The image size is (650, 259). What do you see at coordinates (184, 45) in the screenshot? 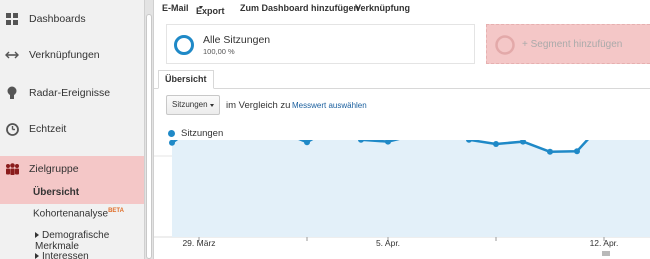
I see `segment-ring-icon` at bounding box center [184, 45].